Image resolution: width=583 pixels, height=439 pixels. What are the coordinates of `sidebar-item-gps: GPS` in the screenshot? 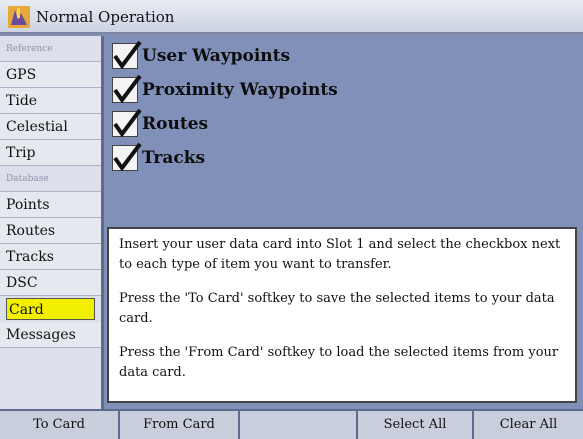 It's located at (50, 75).